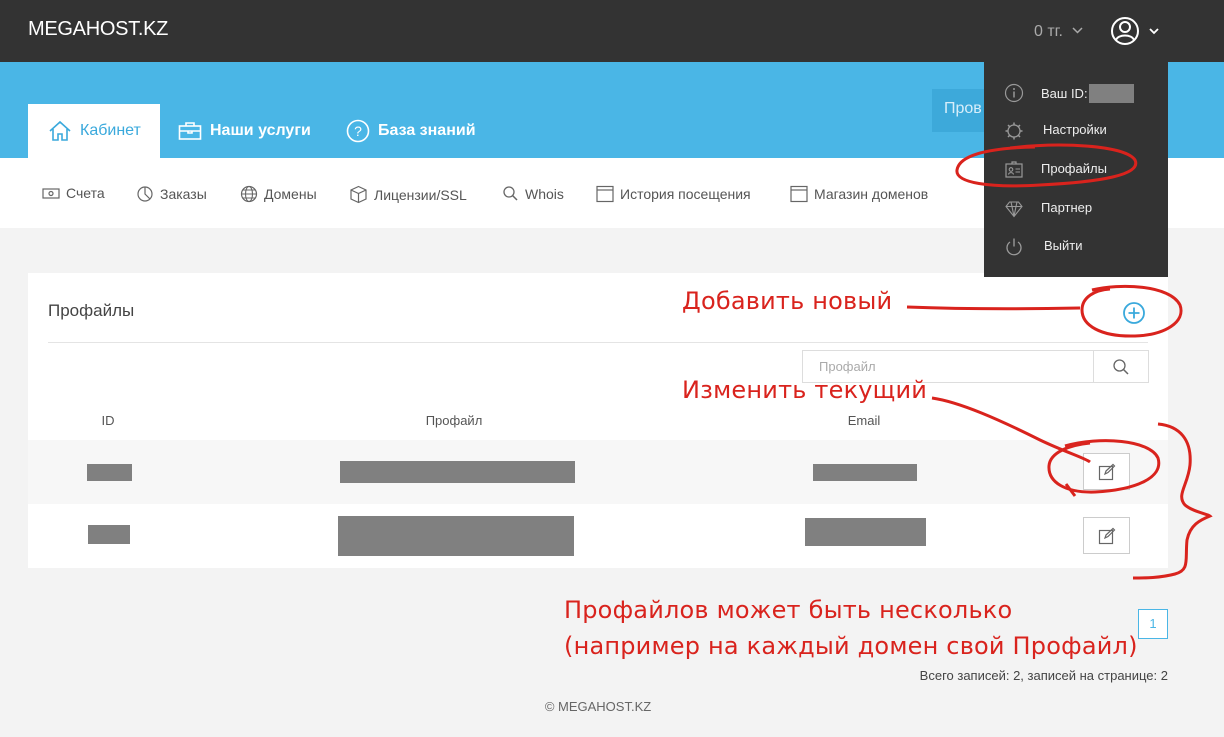 Image resolution: width=1224 pixels, height=737 pixels. I want to click on tab-knowledge-base: ? База знаний, so click(411, 131).